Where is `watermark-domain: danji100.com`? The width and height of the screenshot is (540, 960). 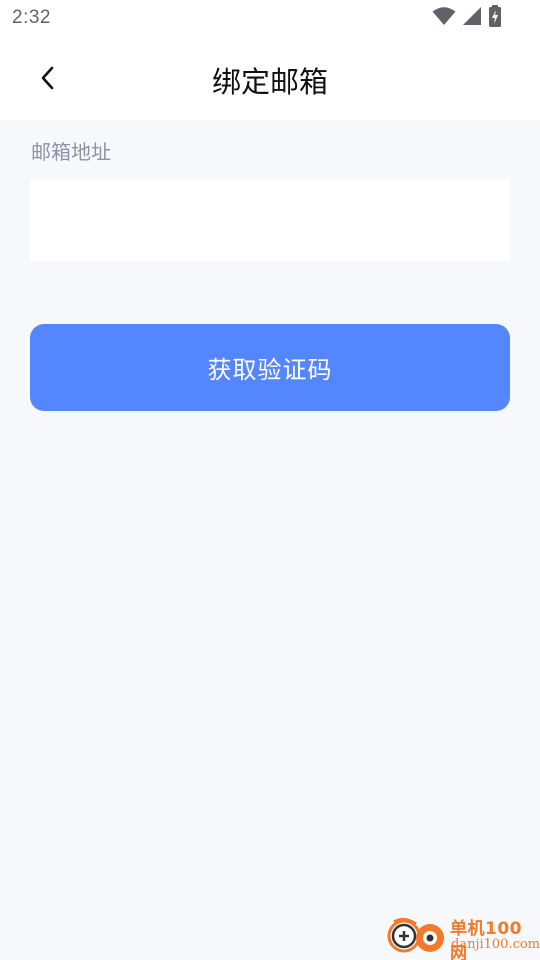
watermark-domain: danji100.com is located at coordinates (495, 944).